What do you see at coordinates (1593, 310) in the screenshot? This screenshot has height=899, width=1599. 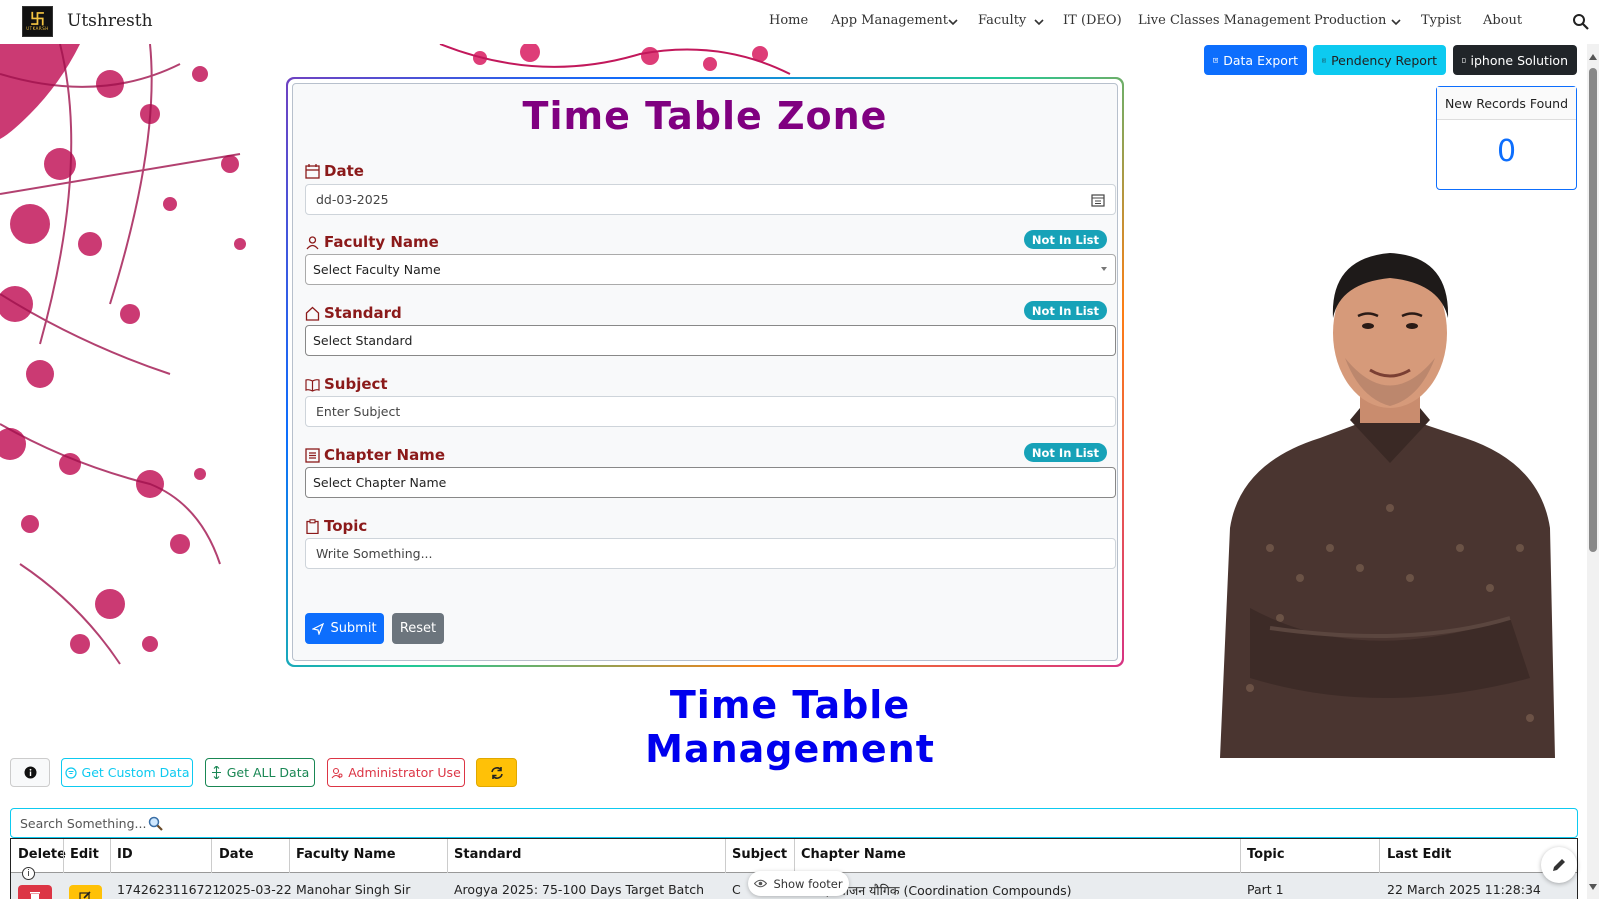 I see `scroll-thumb` at bounding box center [1593, 310].